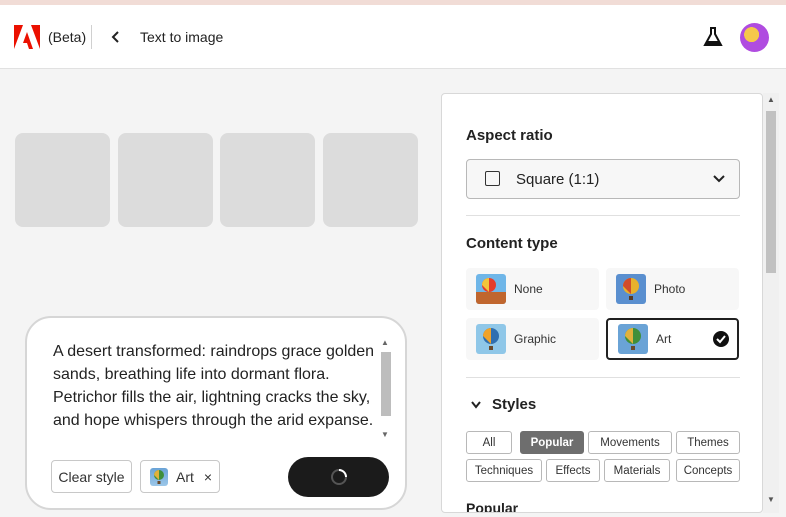  I want to click on photo-balloon-thumbnail-icon, so click(631, 289).